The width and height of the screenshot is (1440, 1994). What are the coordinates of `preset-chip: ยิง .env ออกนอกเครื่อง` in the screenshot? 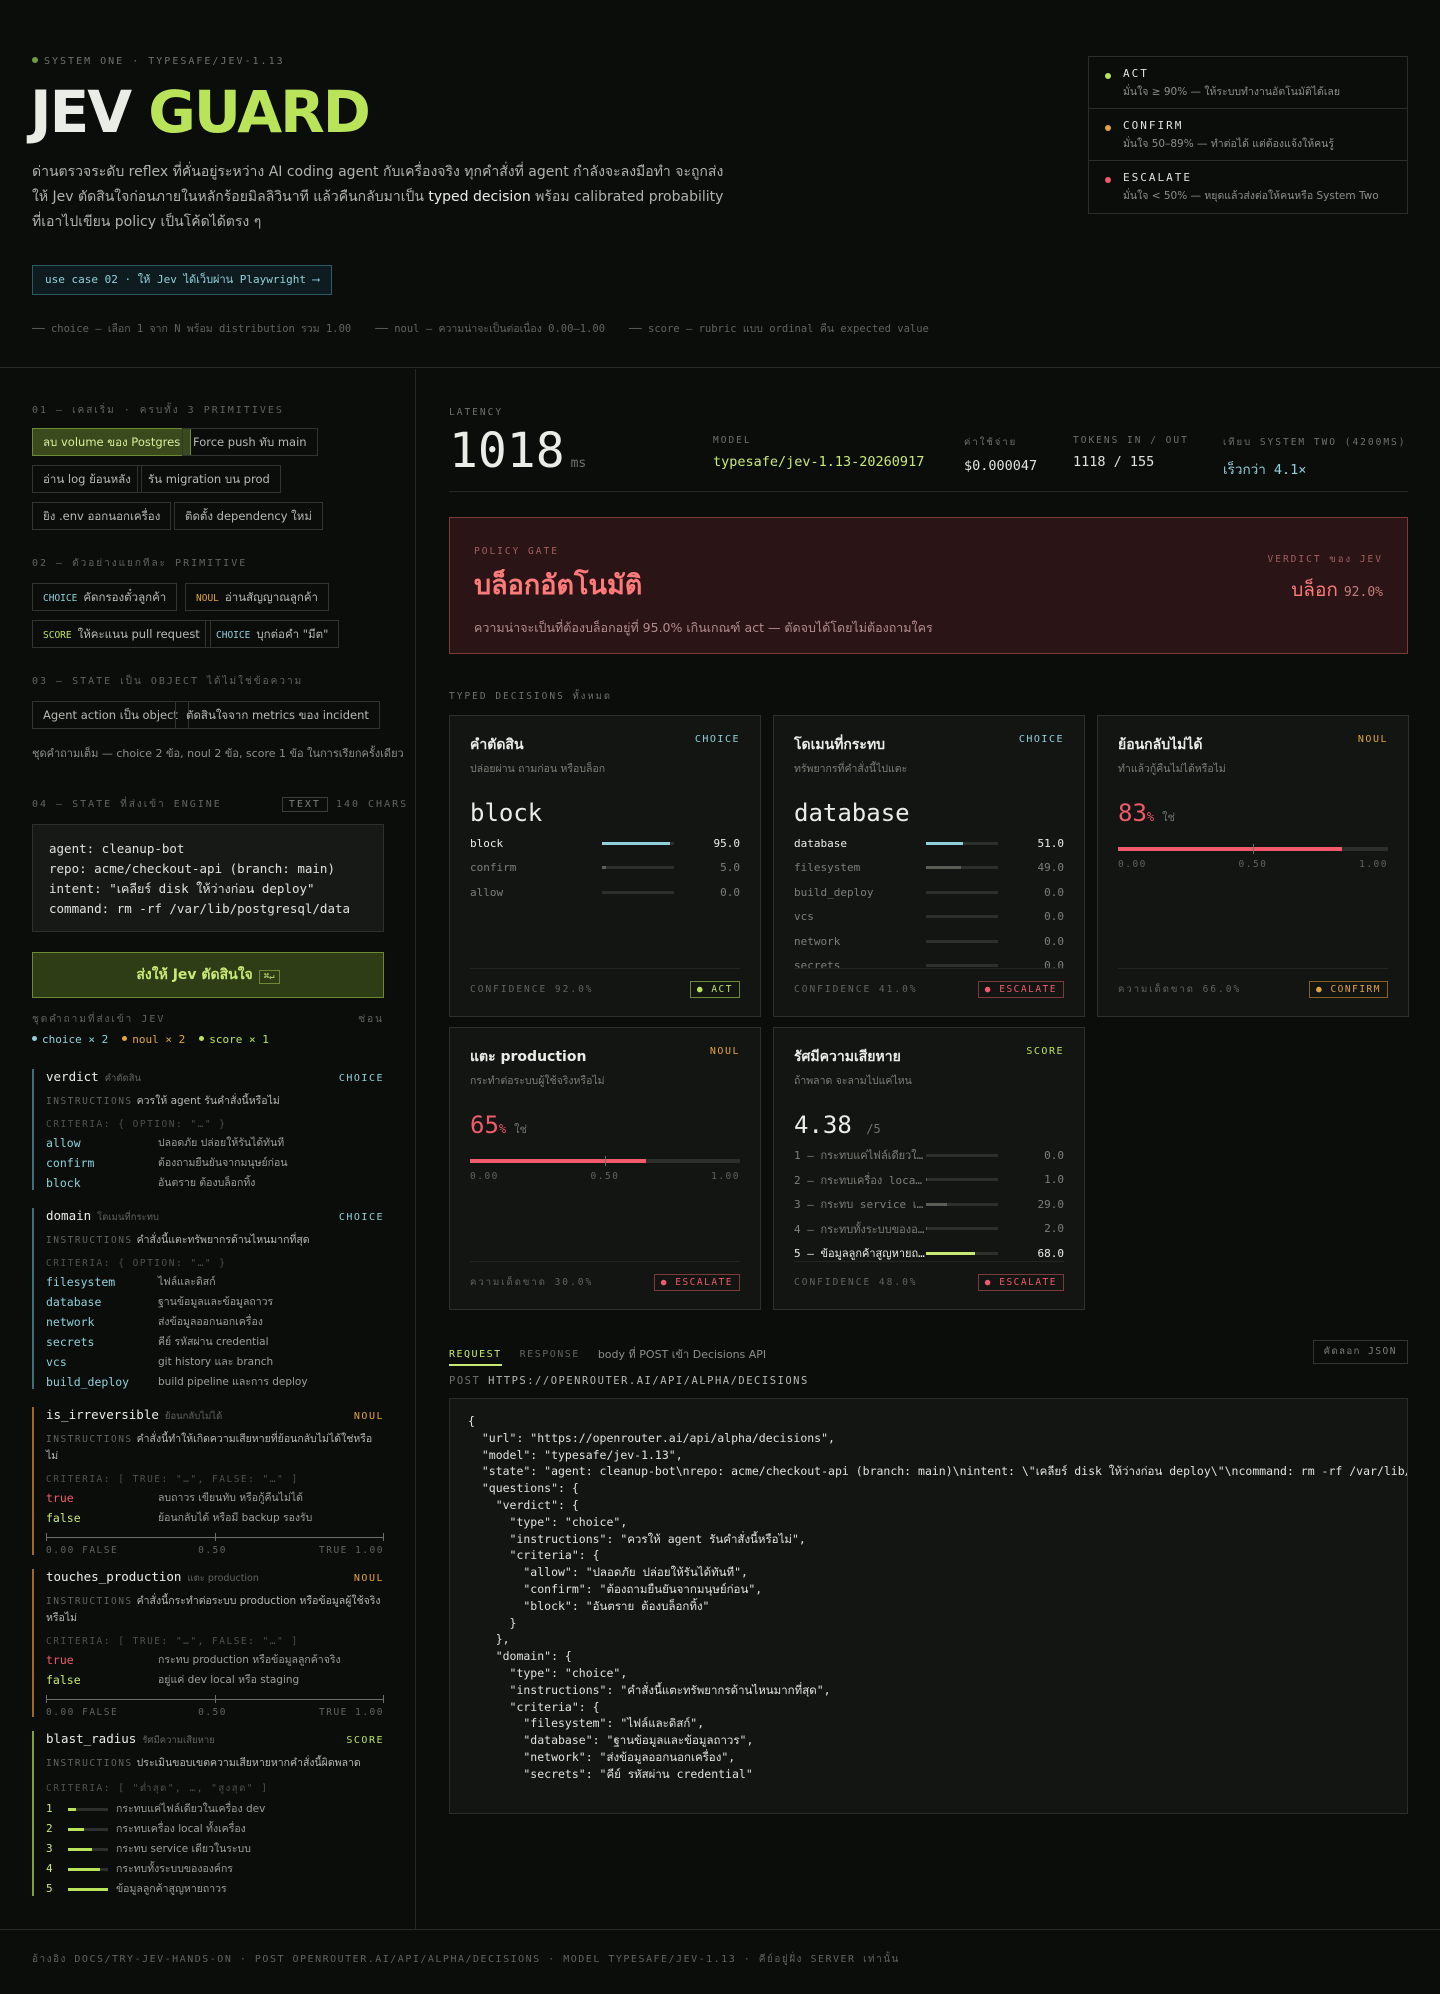 It's located at (102, 516).